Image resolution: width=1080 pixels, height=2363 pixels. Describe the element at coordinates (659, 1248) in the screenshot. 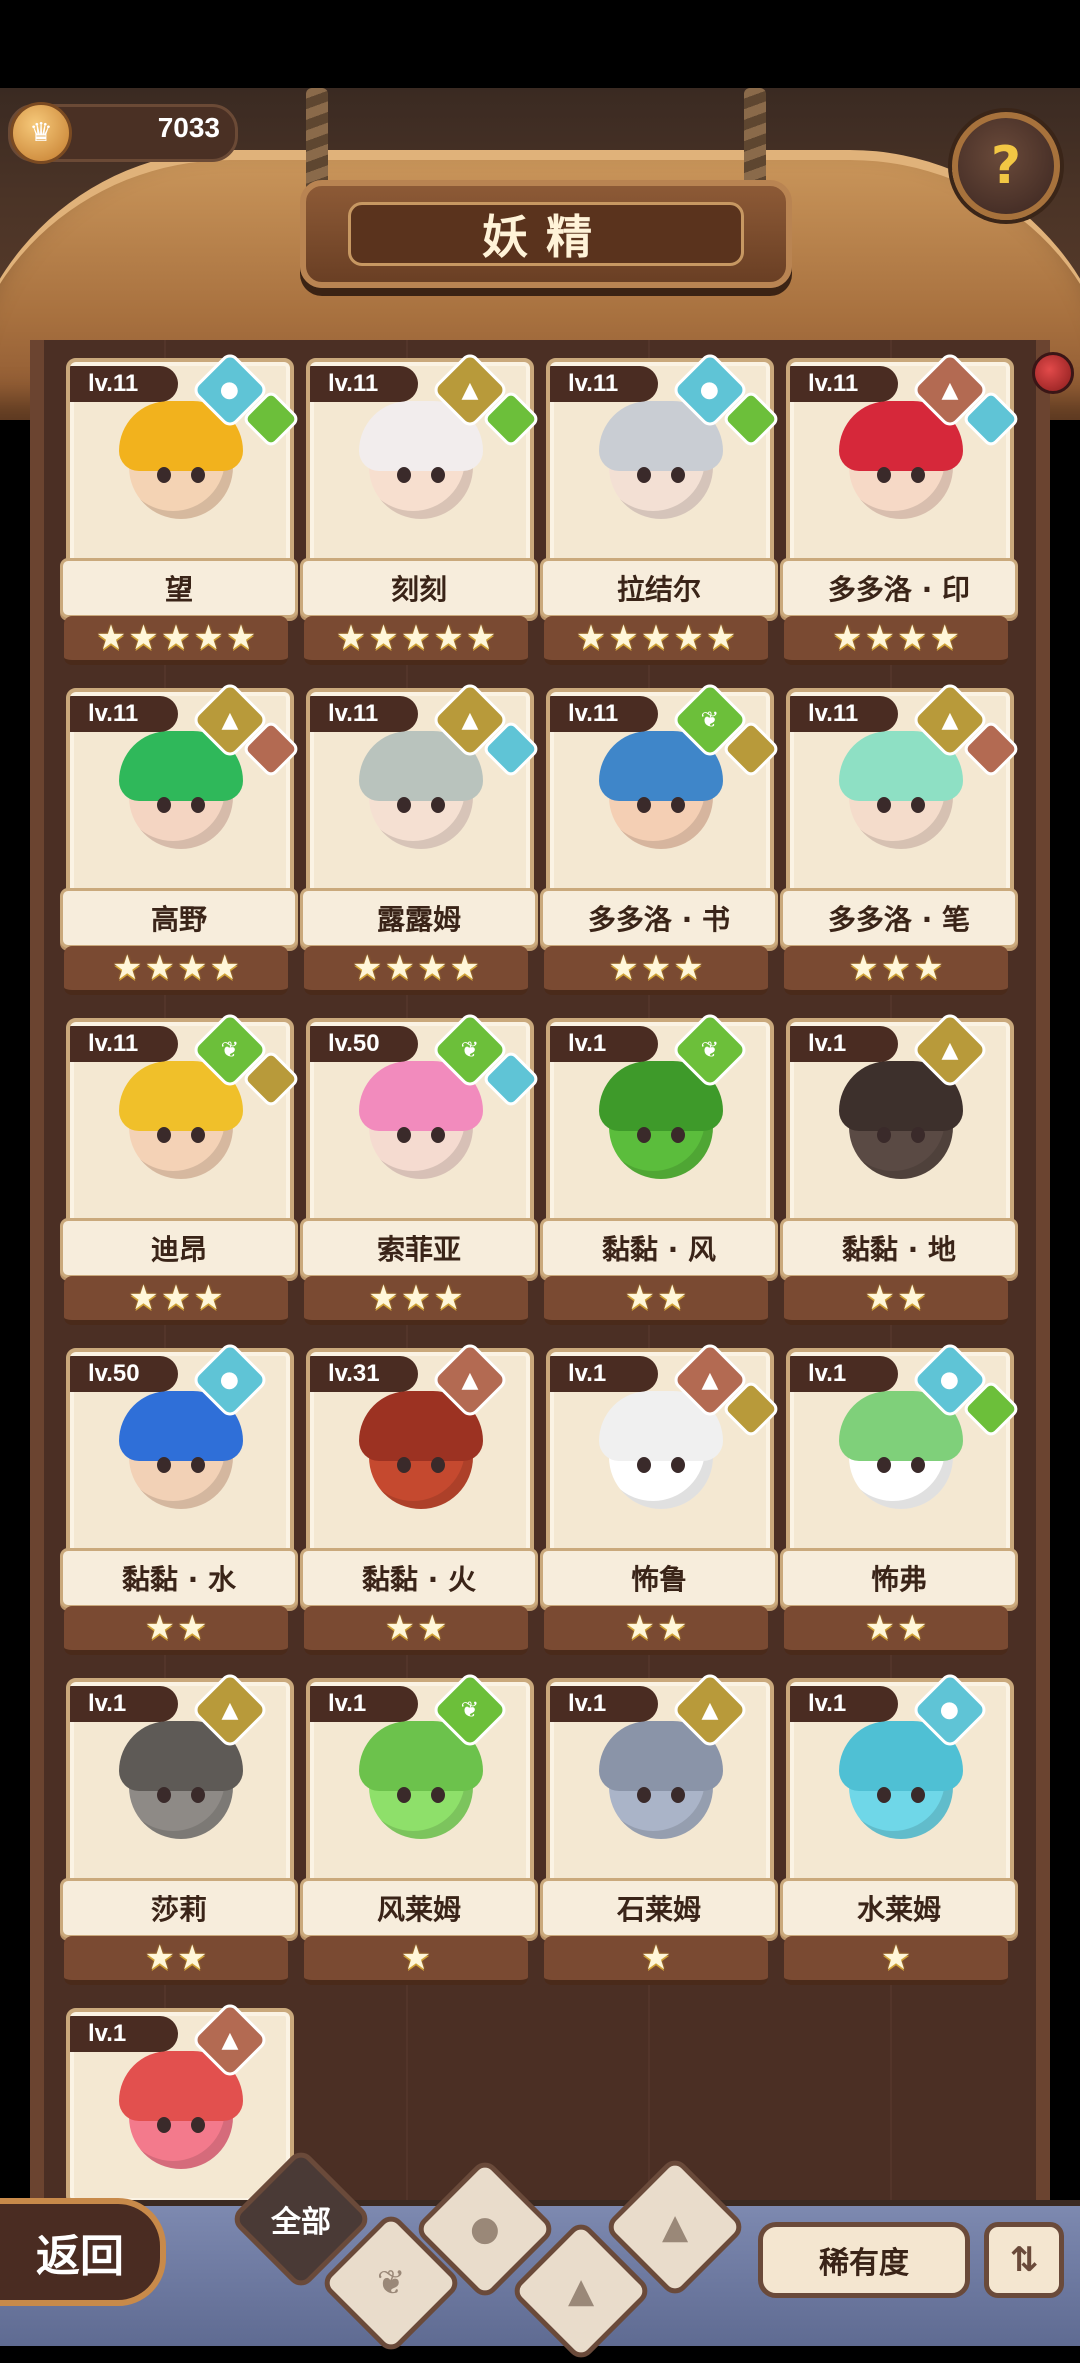

I see `fairy-name: 黏黏 · 风` at that location.